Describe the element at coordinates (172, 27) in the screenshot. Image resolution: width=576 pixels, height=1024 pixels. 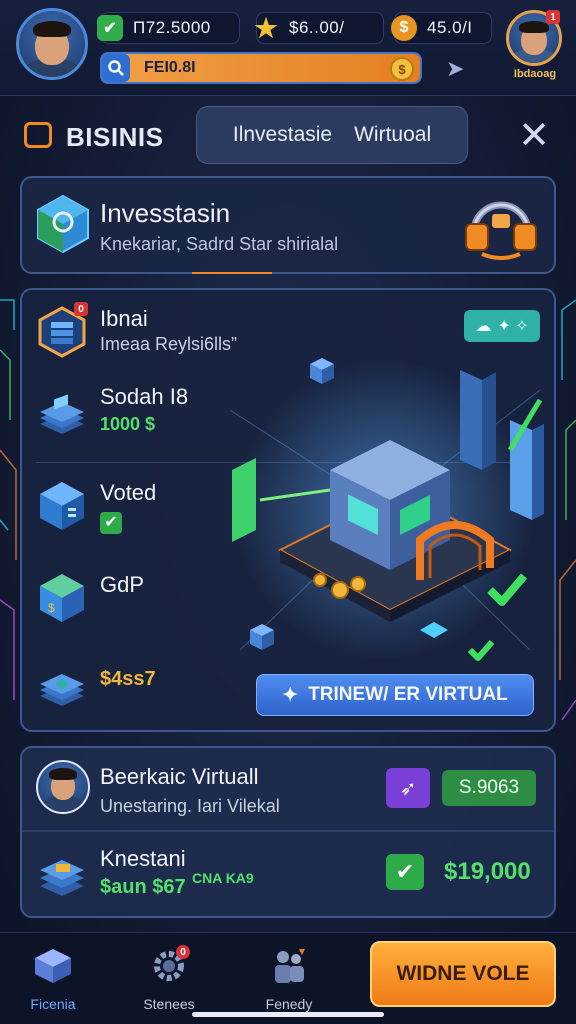
I see `green-currency-value: Π72.5000` at that location.